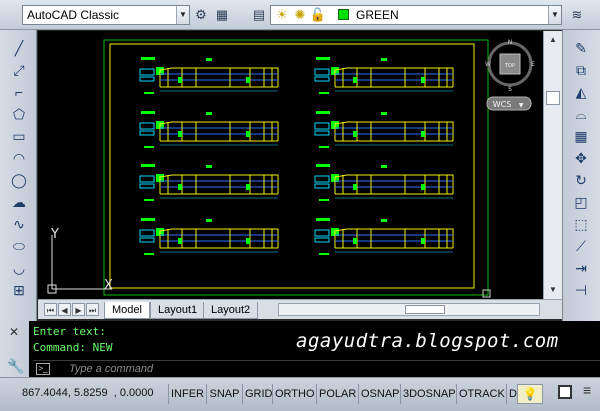 The image size is (600, 411). I want to click on compass-west: W, so click(488, 64).